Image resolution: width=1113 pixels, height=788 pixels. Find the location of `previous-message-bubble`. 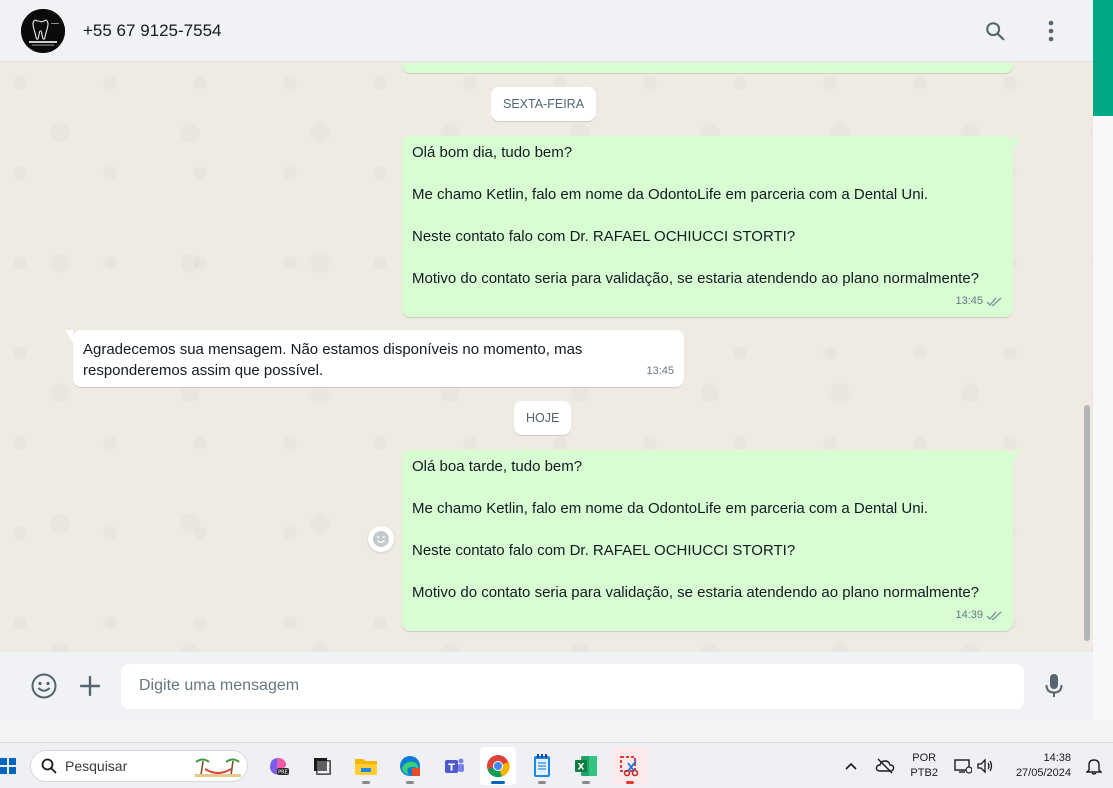

previous-message-bubble is located at coordinates (707, 68).